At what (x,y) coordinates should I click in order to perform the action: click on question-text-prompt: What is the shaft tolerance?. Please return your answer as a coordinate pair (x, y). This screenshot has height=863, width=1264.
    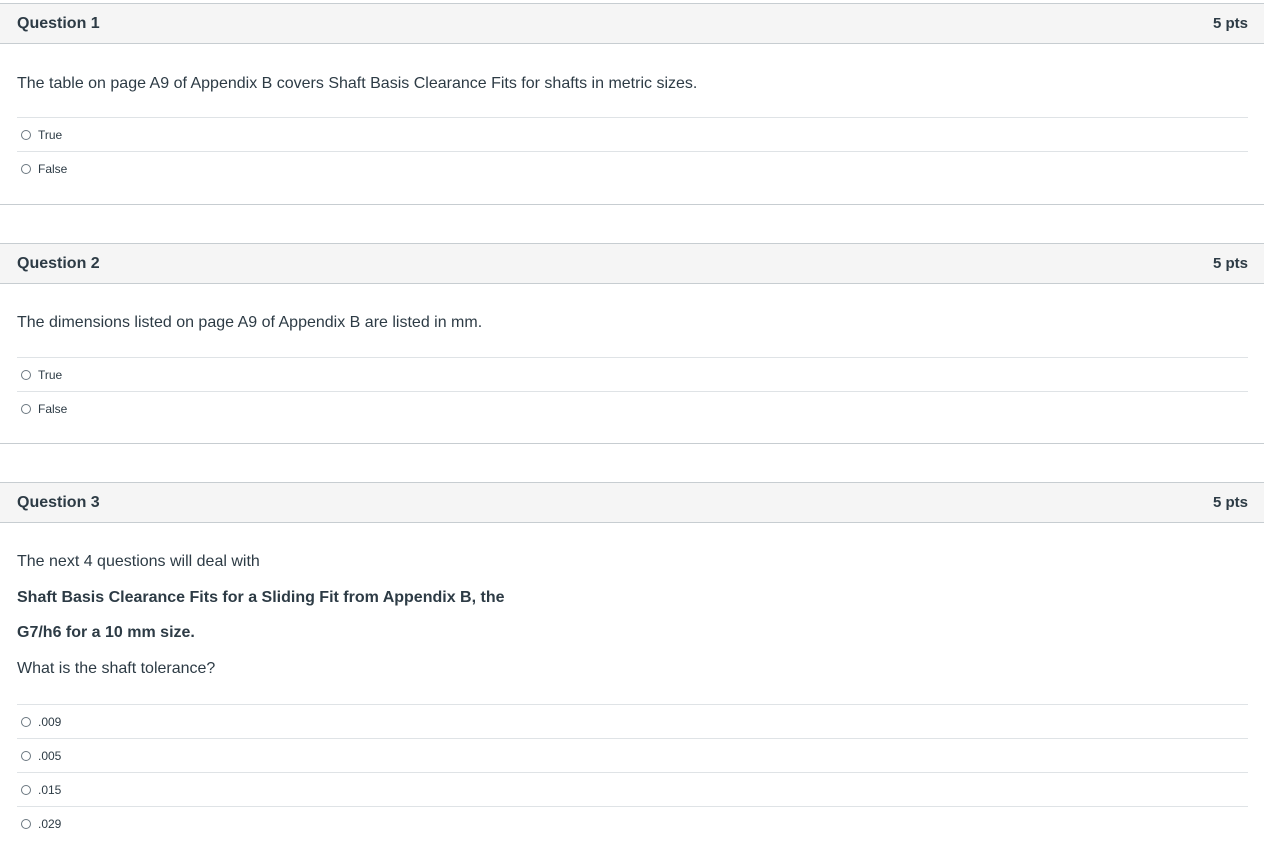
    Looking at the image, I should click on (116, 668).